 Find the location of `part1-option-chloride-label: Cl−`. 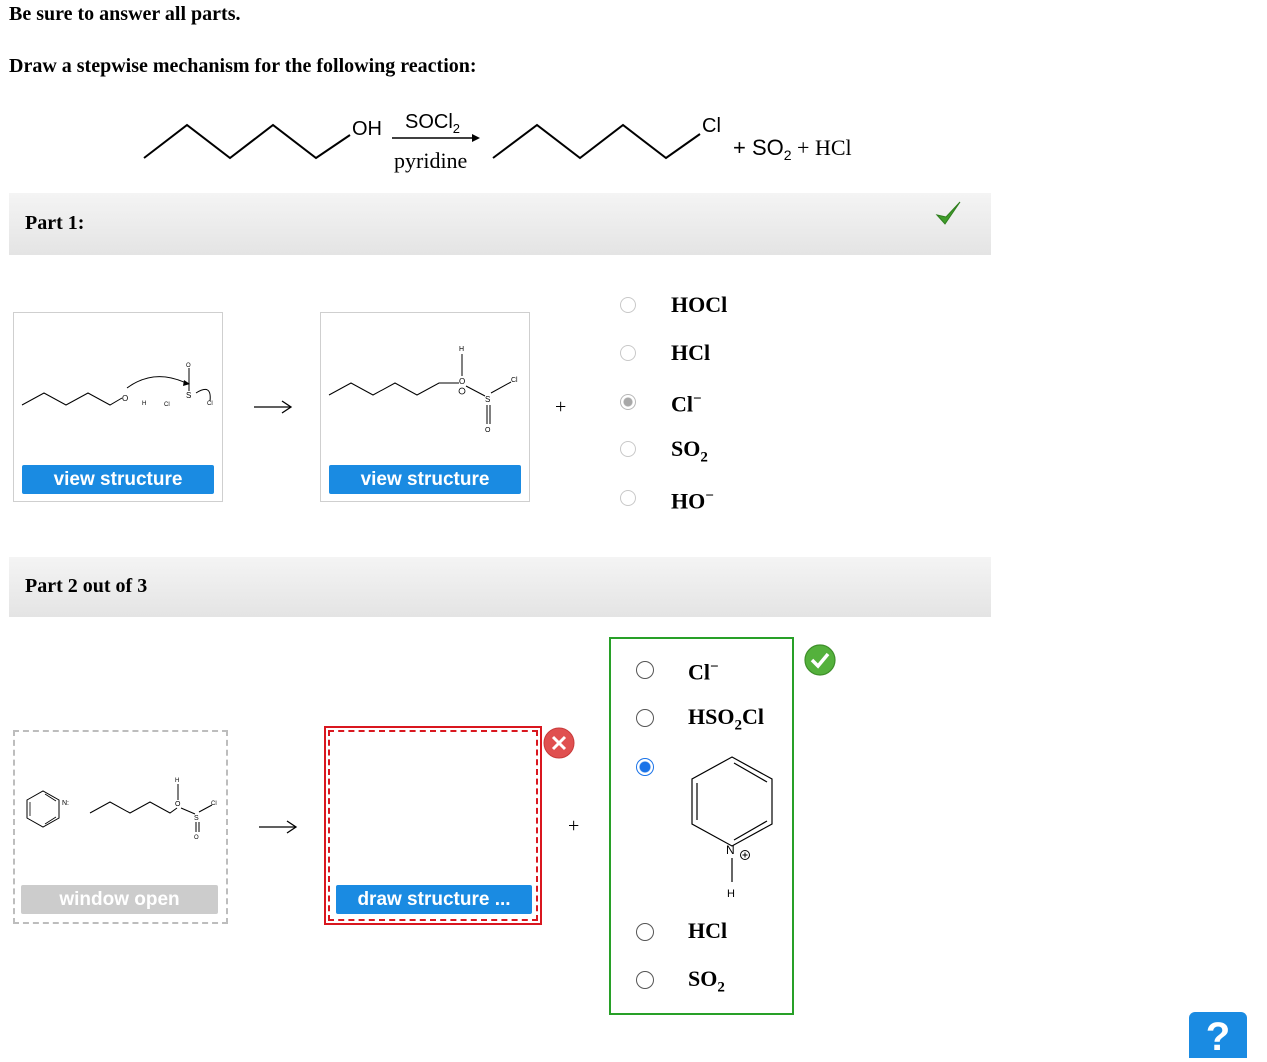

part1-option-chloride-label: Cl− is located at coordinates (686, 404).